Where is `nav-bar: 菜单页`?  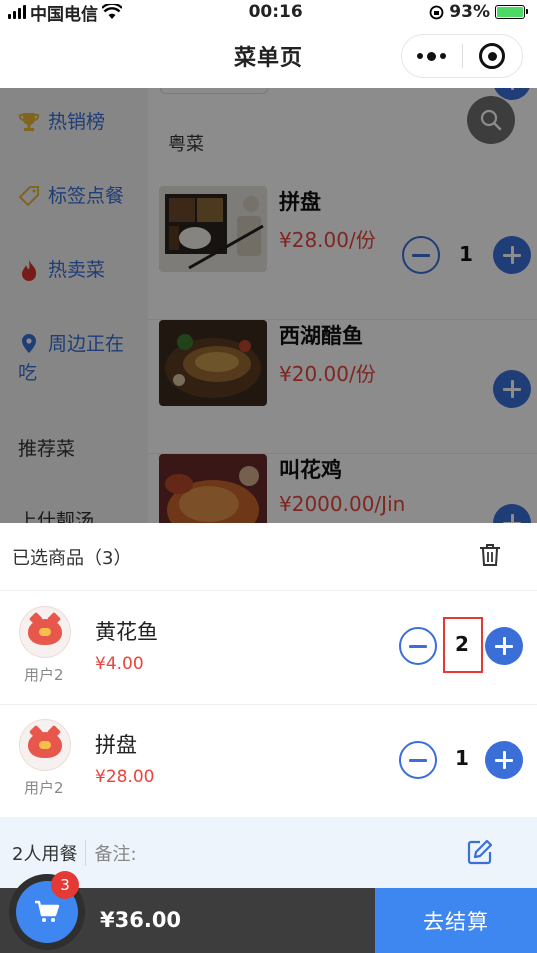 nav-bar: 菜单页 is located at coordinates (268, 56).